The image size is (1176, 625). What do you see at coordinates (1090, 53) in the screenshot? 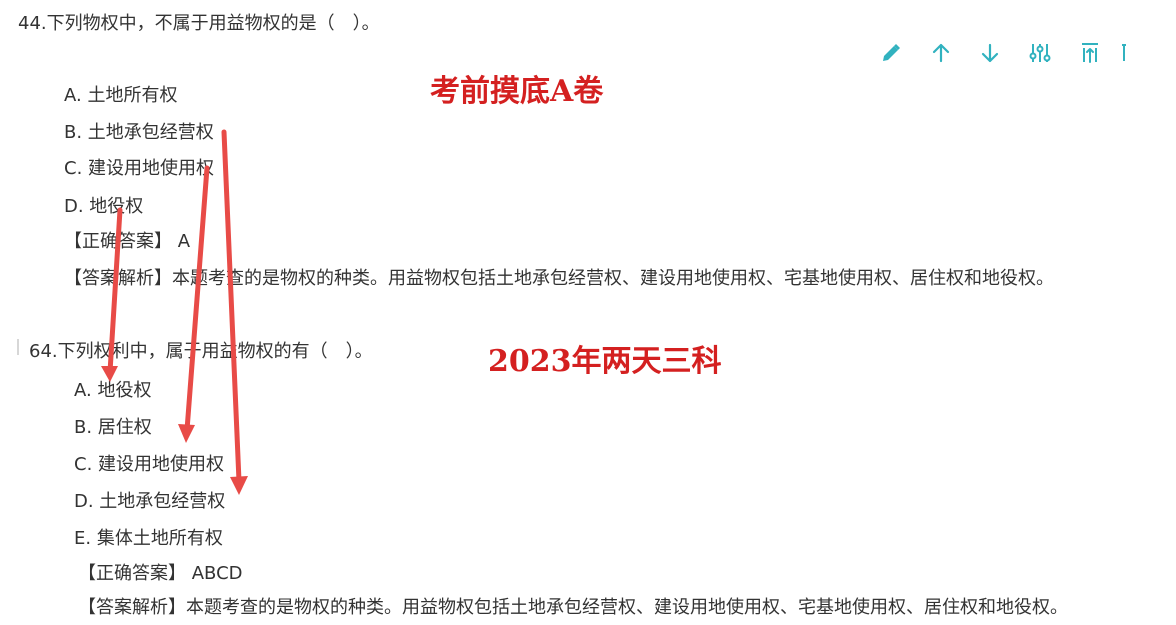
I see `sort-up-icon` at bounding box center [1090, 53].